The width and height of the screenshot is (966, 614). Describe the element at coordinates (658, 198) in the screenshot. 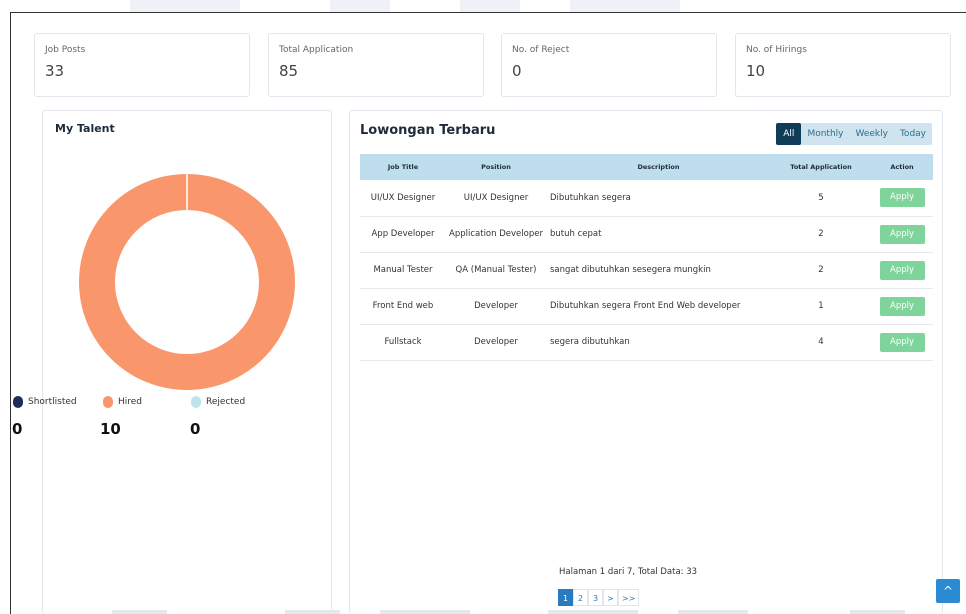

I see `cell-description: Dibutuhkan segera` at that location.